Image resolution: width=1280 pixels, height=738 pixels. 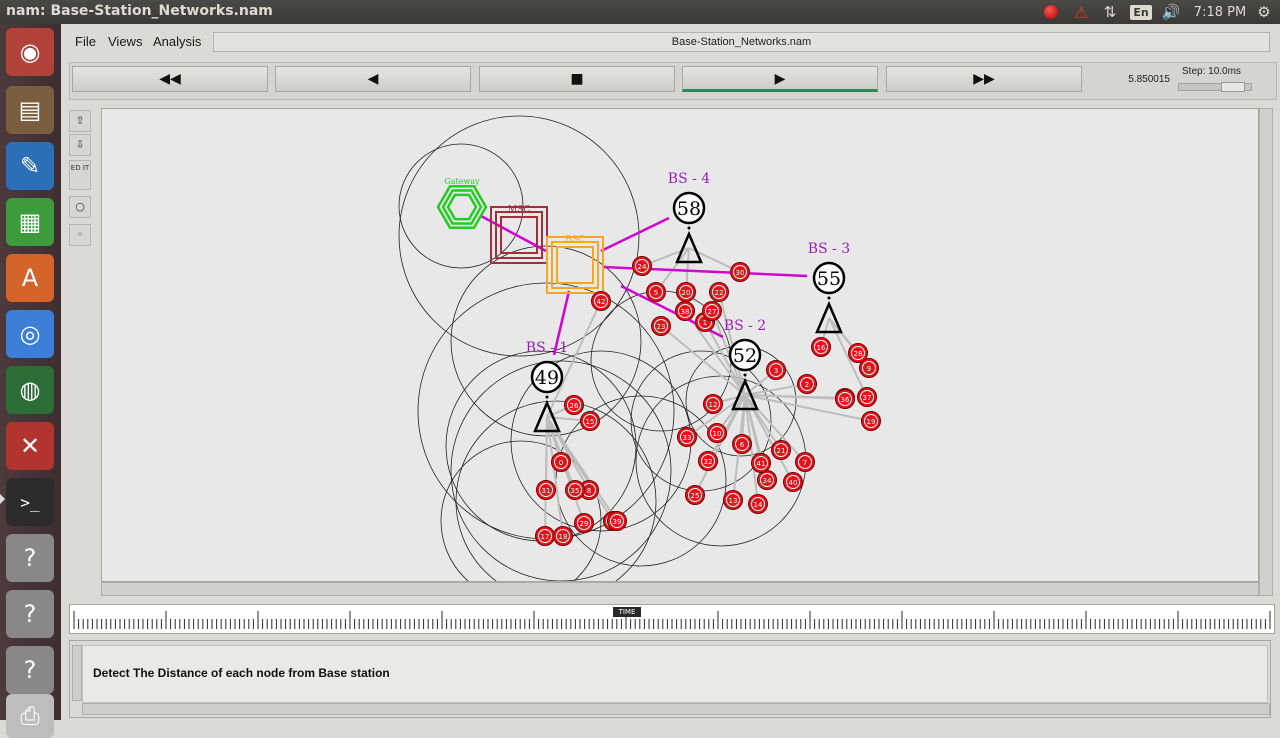 I want to click on mobile-node-id: 25, so click(x=695, y=496).